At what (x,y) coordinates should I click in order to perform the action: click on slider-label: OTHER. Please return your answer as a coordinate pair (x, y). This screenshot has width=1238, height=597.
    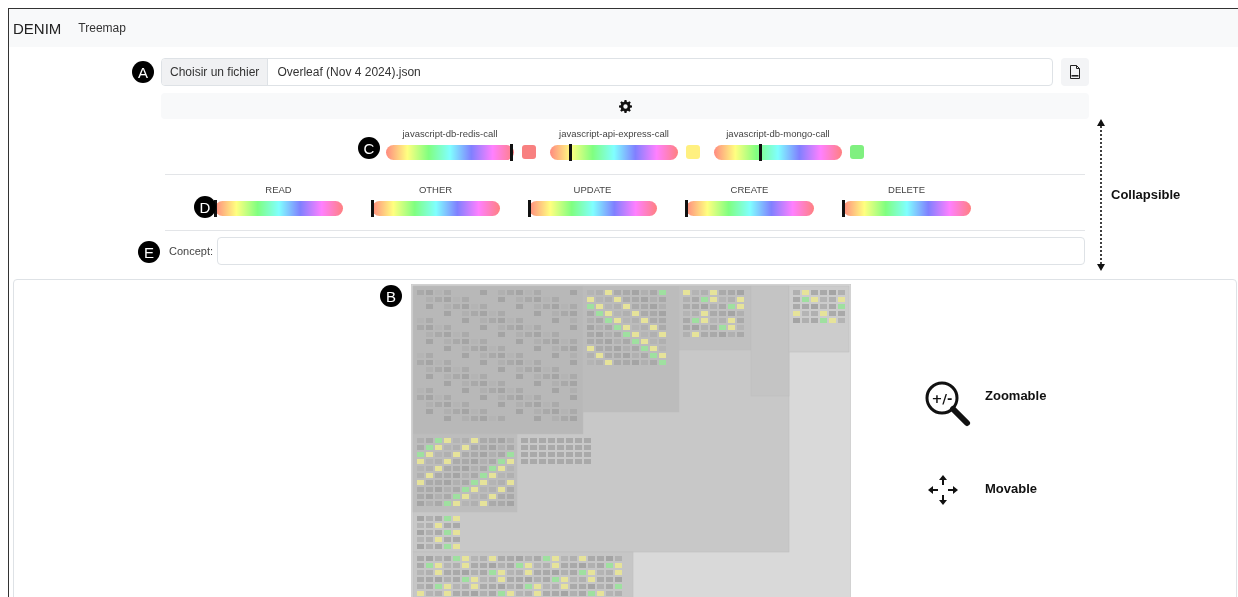
    Looking at the image, I should click on (435, 189).